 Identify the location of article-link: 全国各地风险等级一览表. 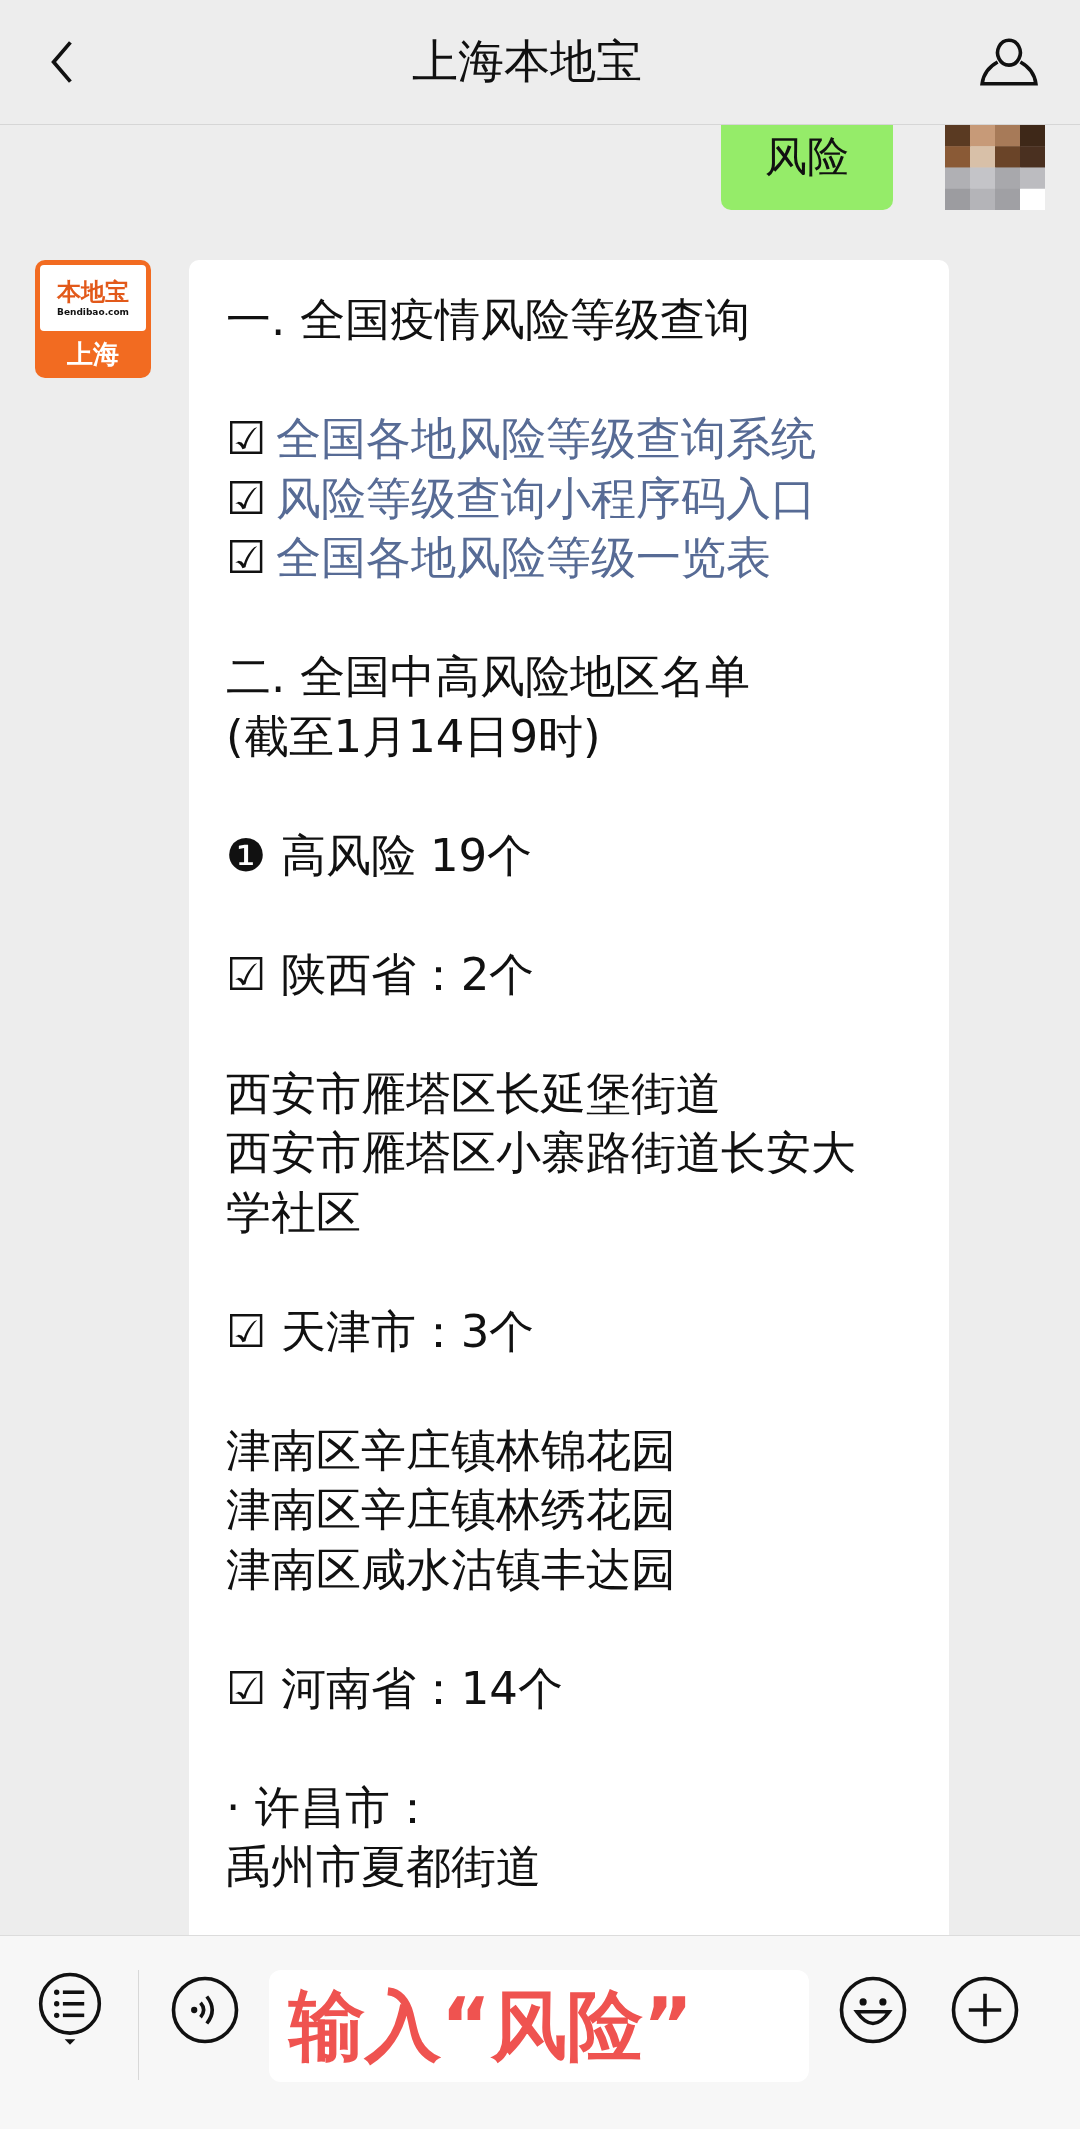
(524, 557).